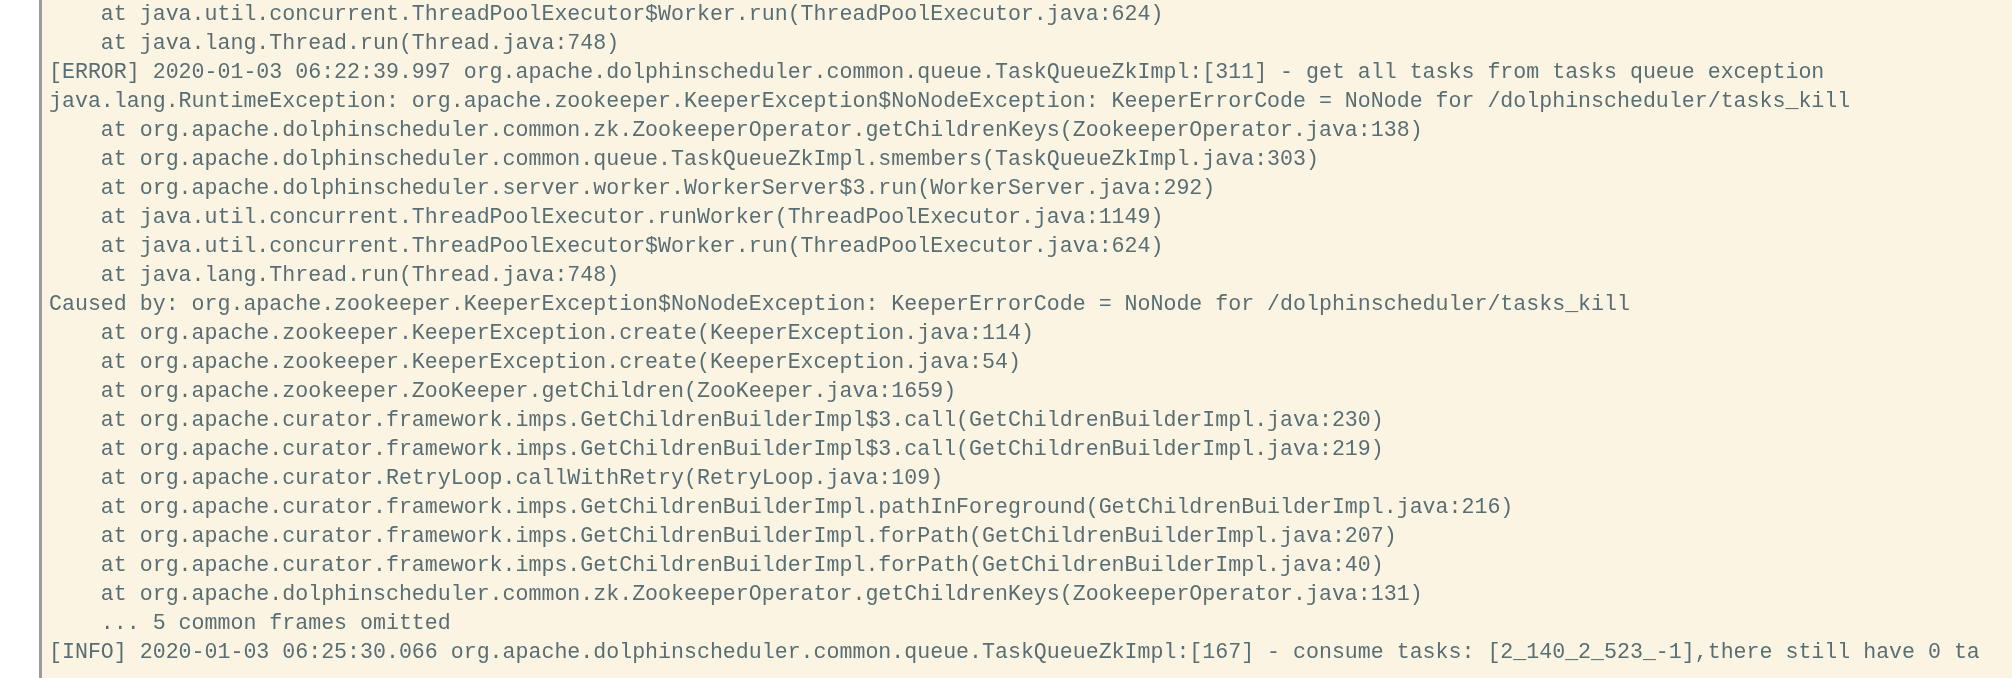 The height and width of the screenshot is (678, 2012). I want to click on log-line: at org.apache.zookeeper.ZooKeeper.getChildren(ZooKeeper.java:1659), so click(528, 391).